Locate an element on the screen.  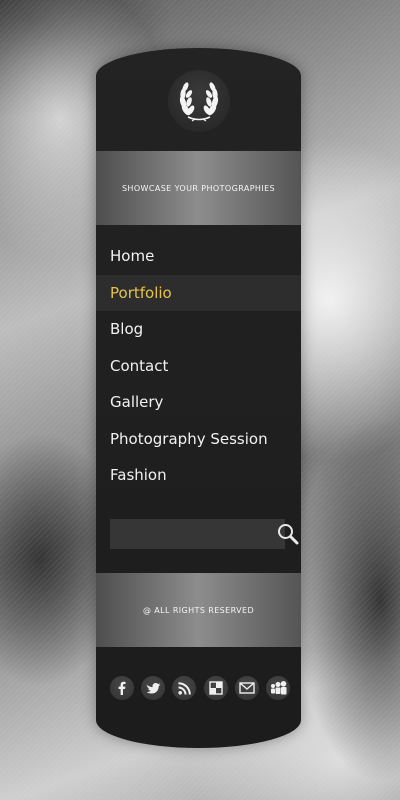
twitter-icon is located at coordinates (153, 688).